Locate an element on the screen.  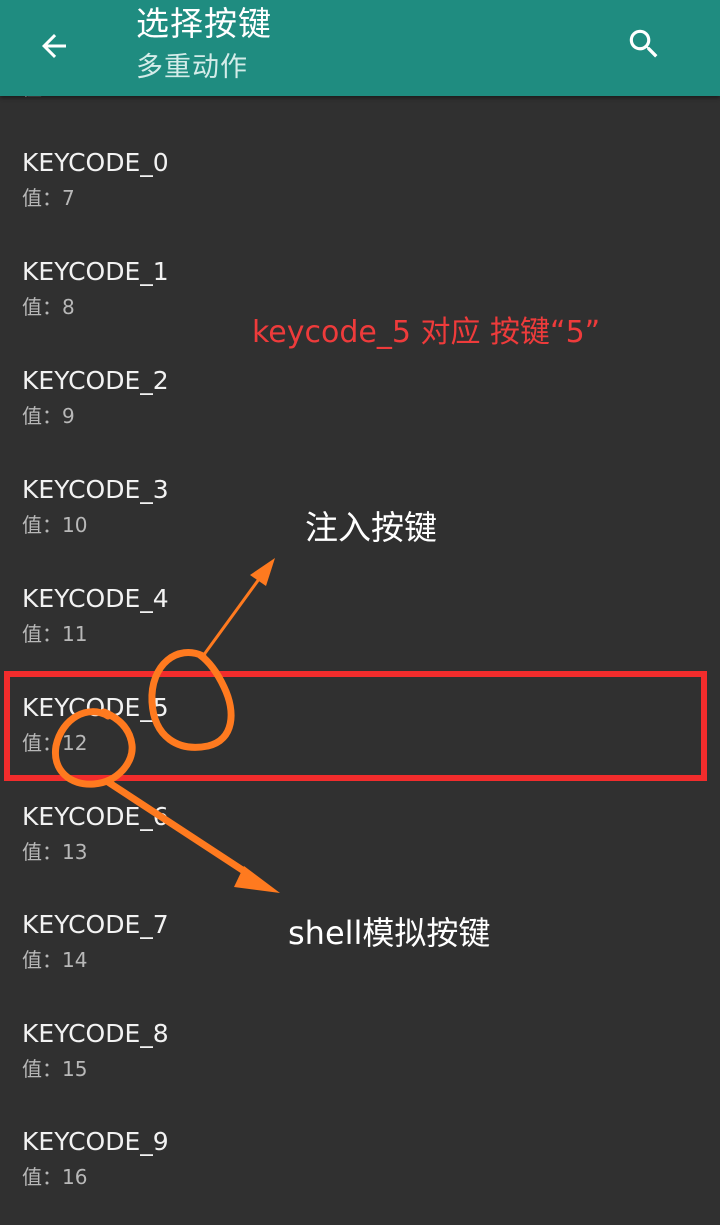
list-item-keycode-4: KEYCODE_4 值：11 is located at coordinates (360, 636).